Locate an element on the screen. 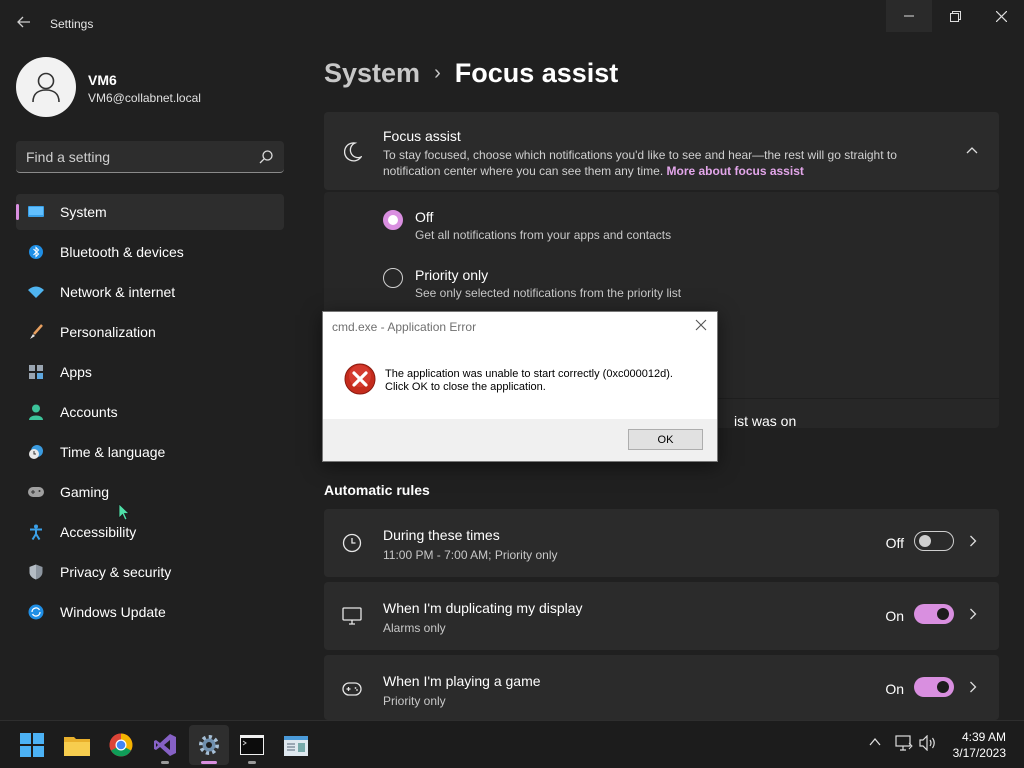  sidebar-item-privacy: Privacy & security is located at coordinates (150, 572).